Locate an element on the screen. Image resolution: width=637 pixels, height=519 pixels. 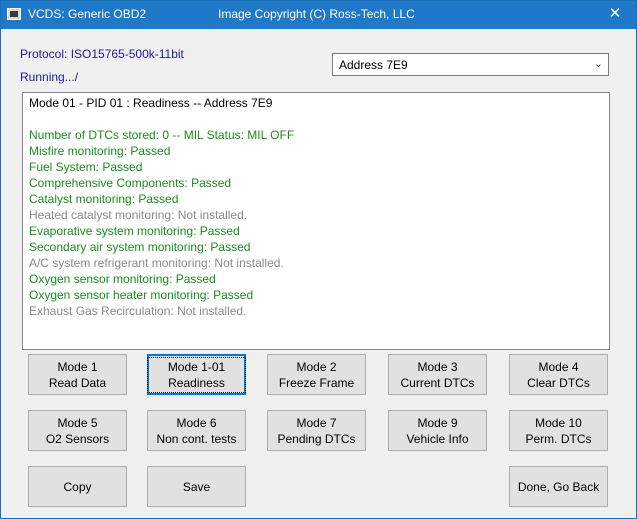
button-line-2: Clear DTCs is located at coordinates (558, 382).